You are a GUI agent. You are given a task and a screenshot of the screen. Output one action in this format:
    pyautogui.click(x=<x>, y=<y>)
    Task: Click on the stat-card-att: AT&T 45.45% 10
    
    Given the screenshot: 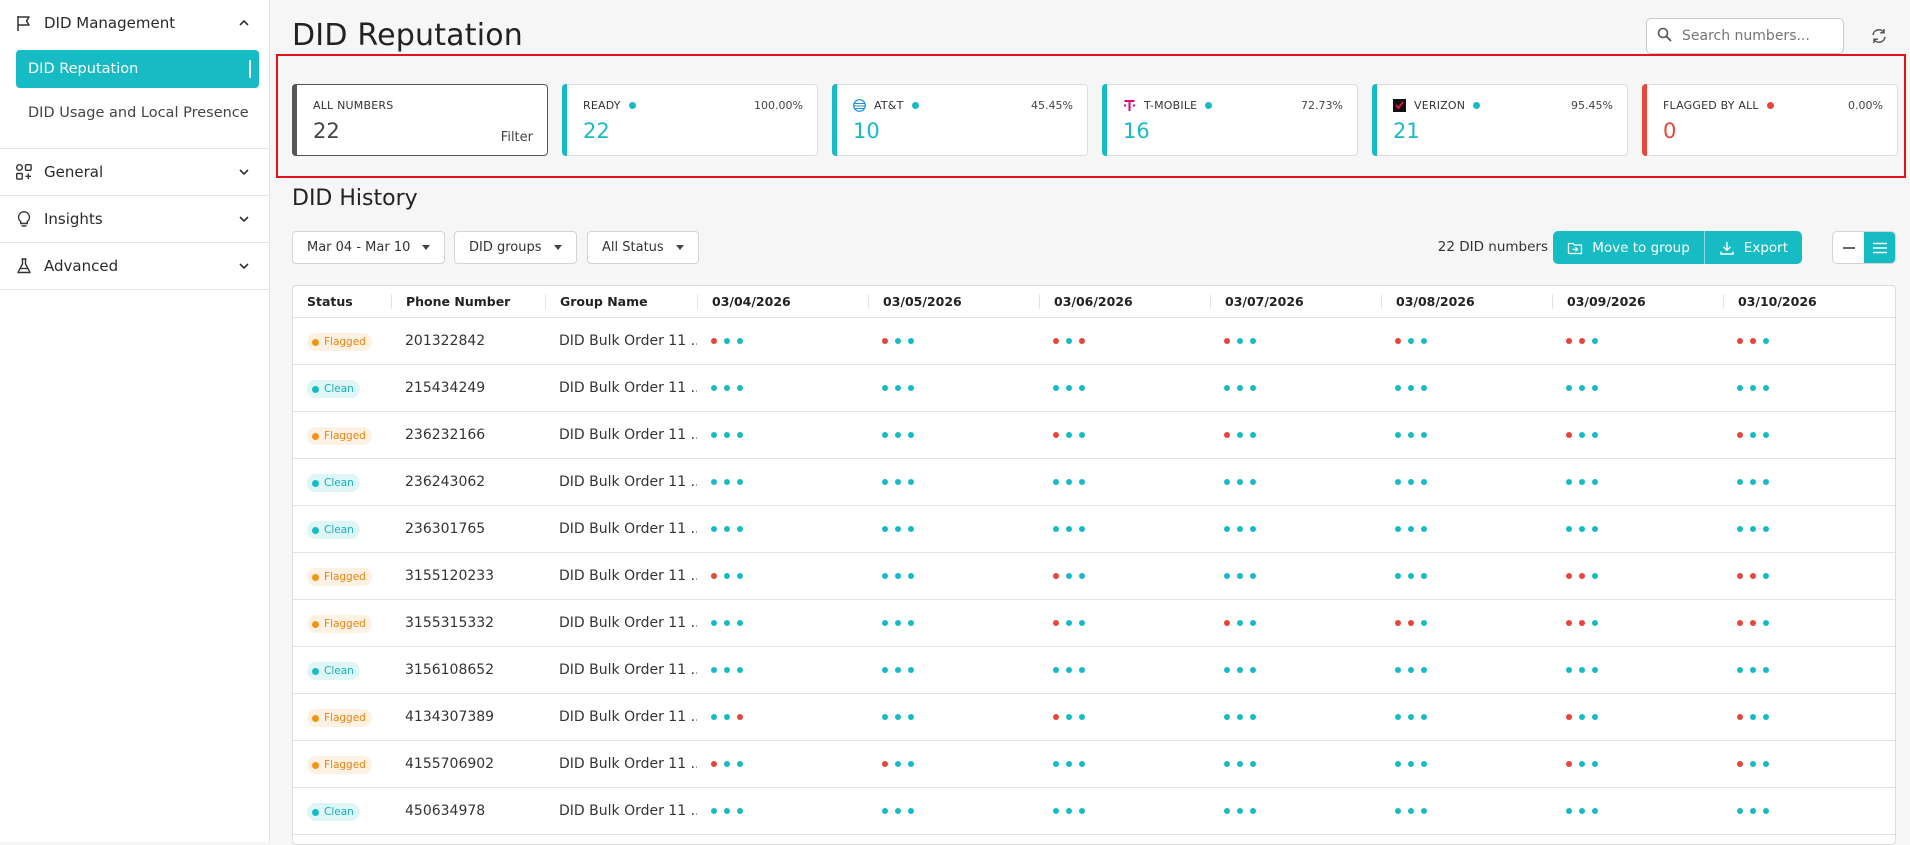 What is the action you would take?
    pyautogui.click(x=960, y=120)
    